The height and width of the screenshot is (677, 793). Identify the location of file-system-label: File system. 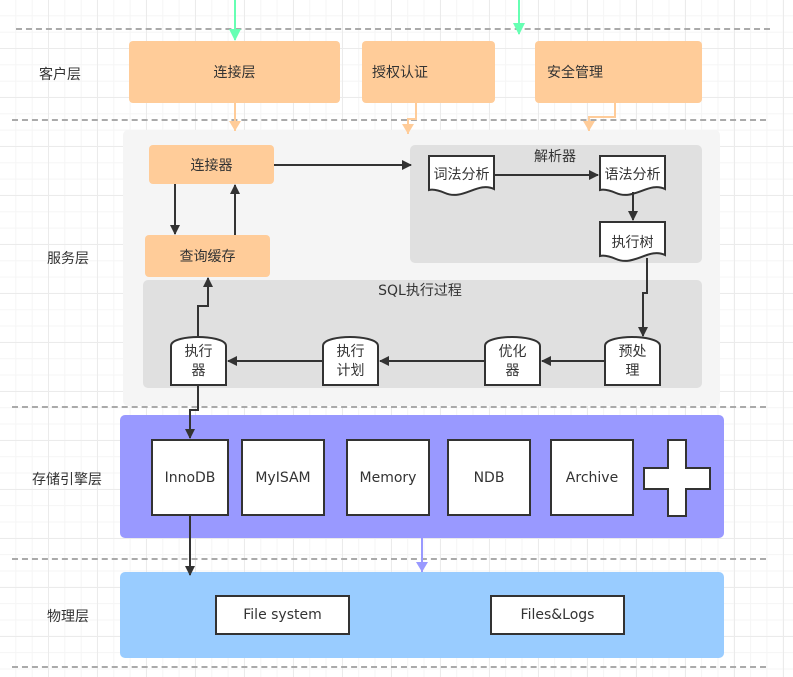
(282, 615).